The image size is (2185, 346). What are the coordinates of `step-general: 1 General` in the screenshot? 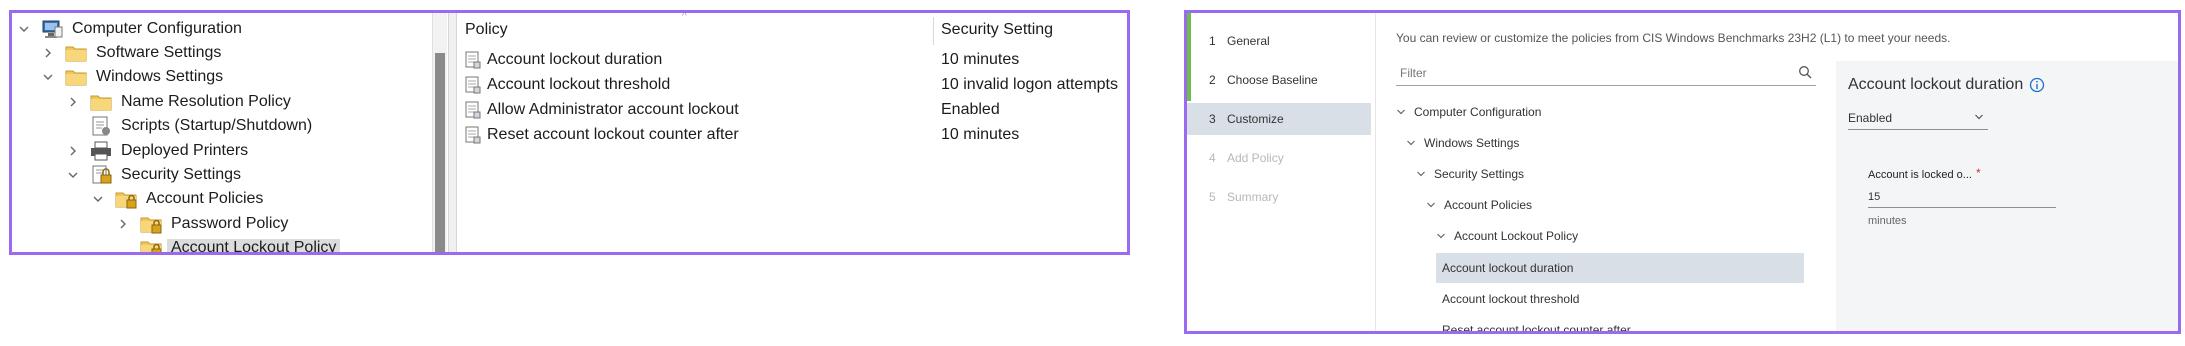 It's located at (1279, 41).